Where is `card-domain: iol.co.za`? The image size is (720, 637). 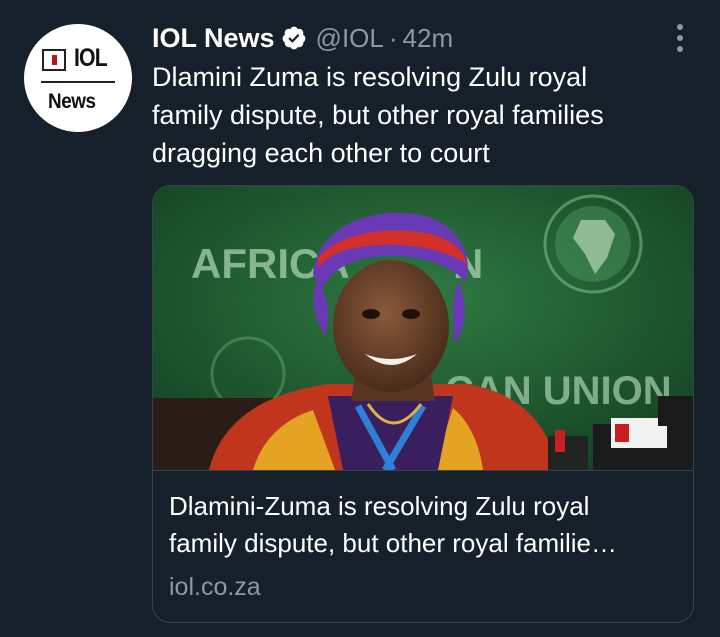
card-domain: iol.co.za is located at coordinates (215, 587).